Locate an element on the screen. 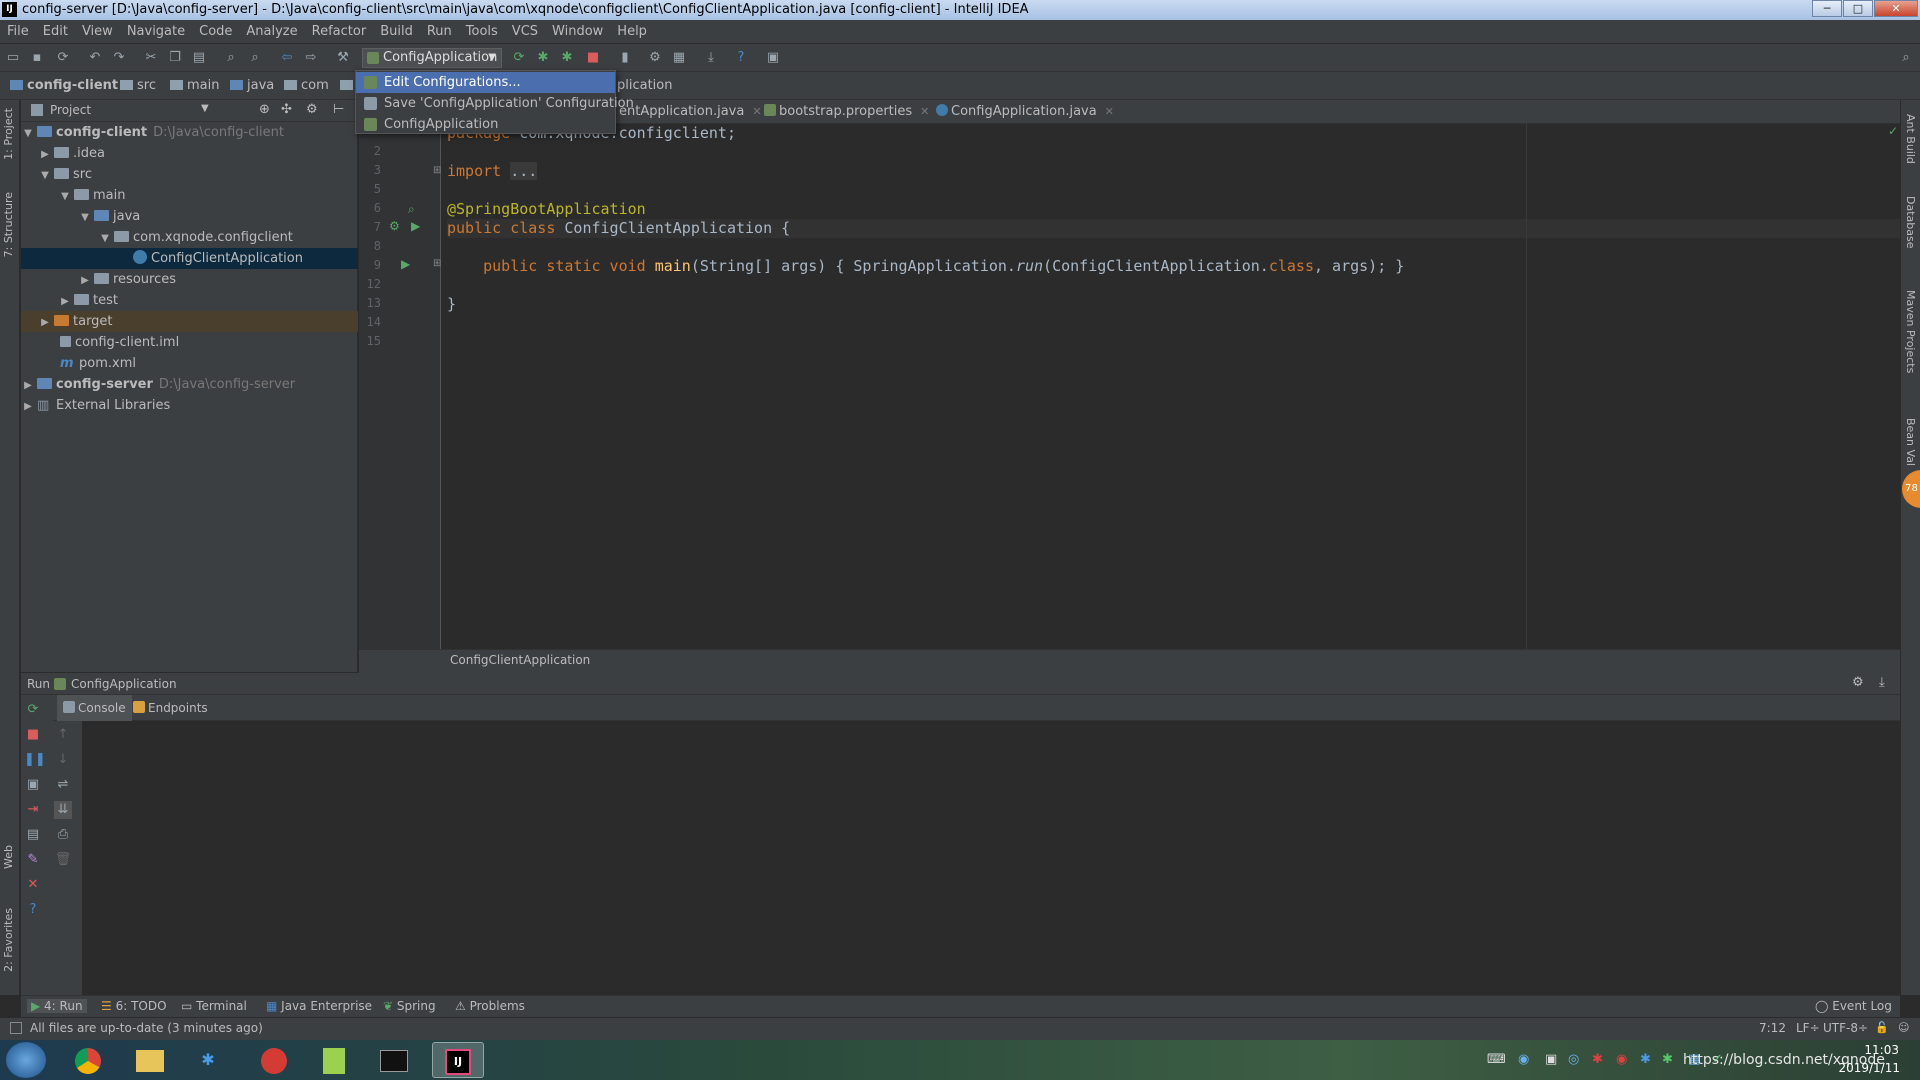 The height and width of the screenshot is (1080, 1920). tool-window-todo: ☰ 6: TODO is located at coordinates (134, 1006).